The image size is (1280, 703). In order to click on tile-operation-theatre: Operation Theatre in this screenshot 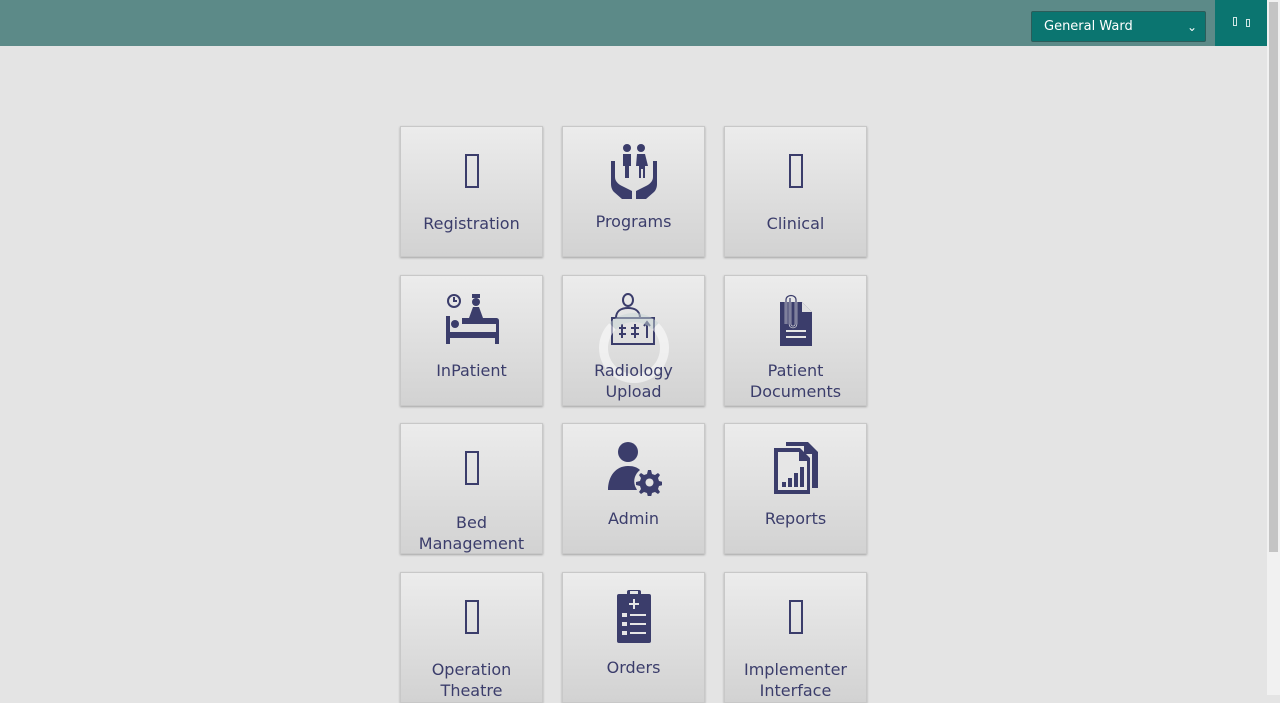, I will do `click(471, 637)`.